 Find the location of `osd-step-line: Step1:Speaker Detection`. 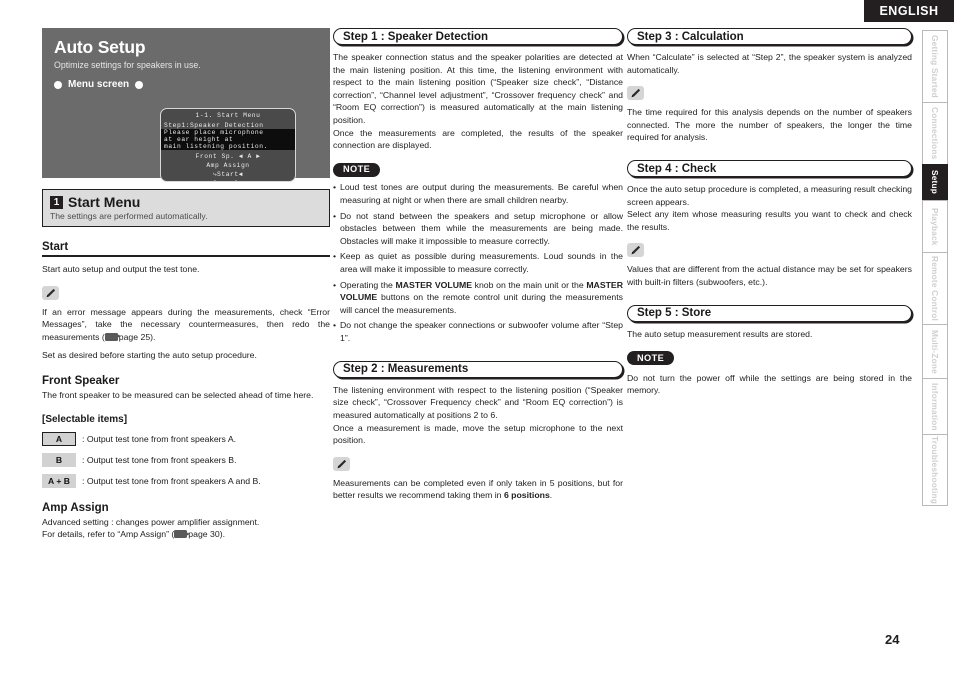

osd-step-line: Step1:Speaker Detection is located at coordinates (214, 125).